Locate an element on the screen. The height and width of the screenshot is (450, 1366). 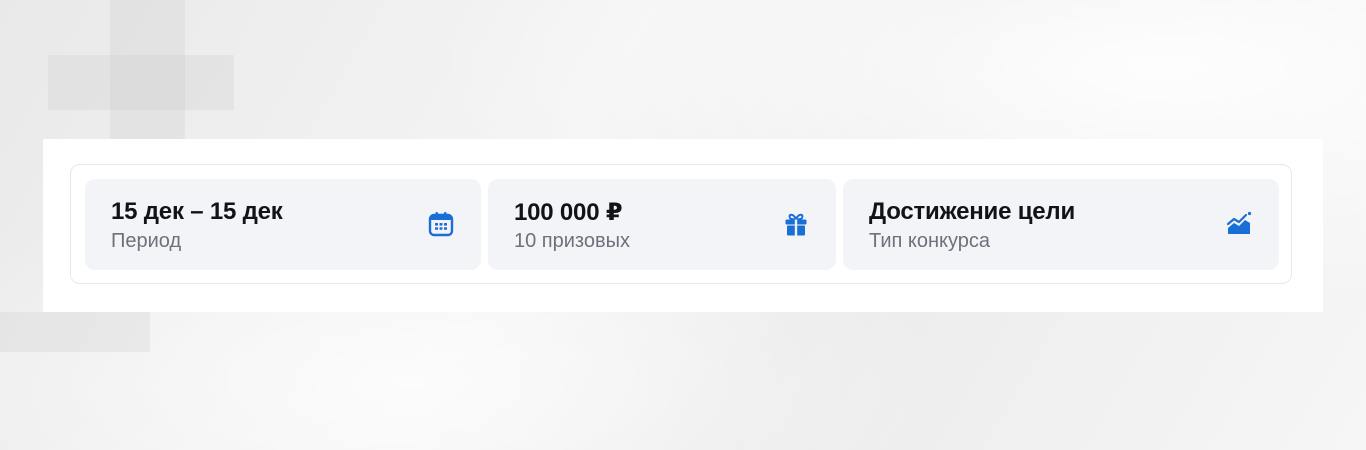
period-label: Период is located at coordinates (146, 241).